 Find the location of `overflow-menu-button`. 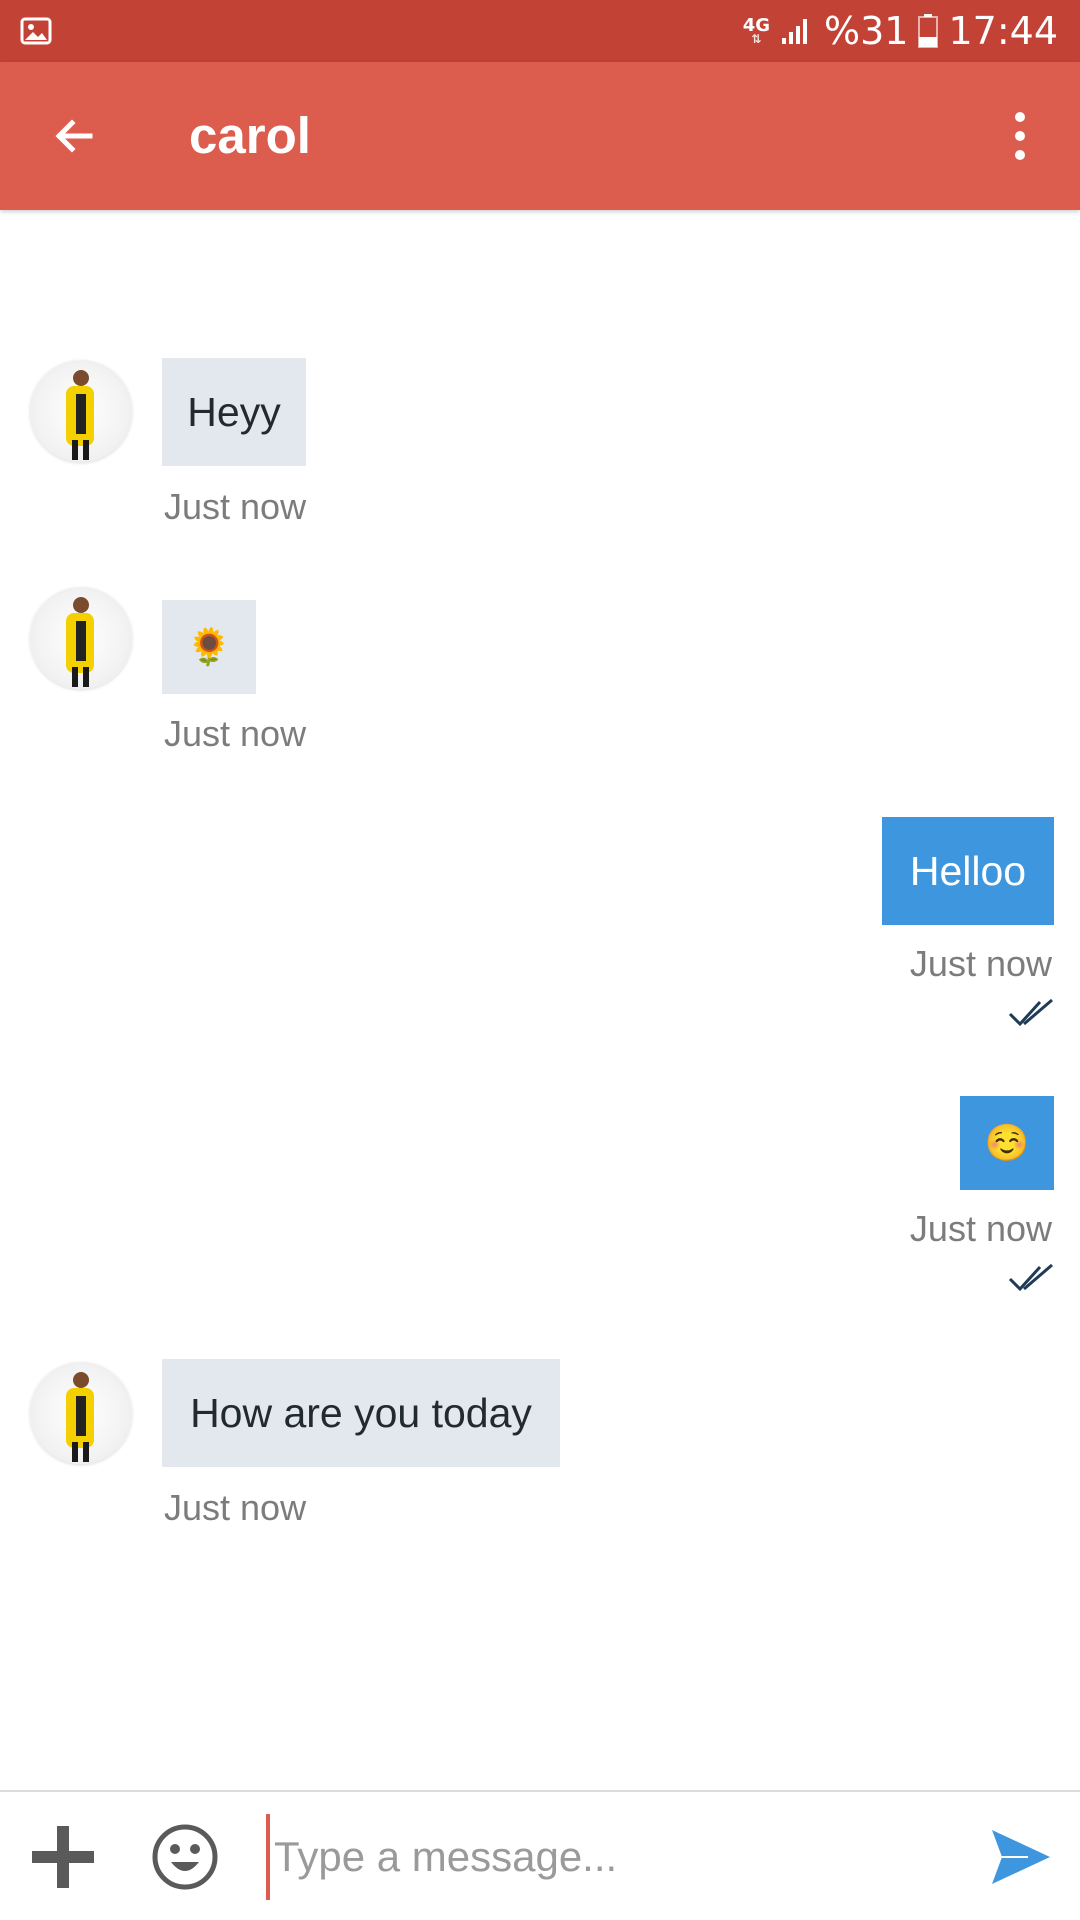

overflow-menu-button is located at coordinates (1020, 136).